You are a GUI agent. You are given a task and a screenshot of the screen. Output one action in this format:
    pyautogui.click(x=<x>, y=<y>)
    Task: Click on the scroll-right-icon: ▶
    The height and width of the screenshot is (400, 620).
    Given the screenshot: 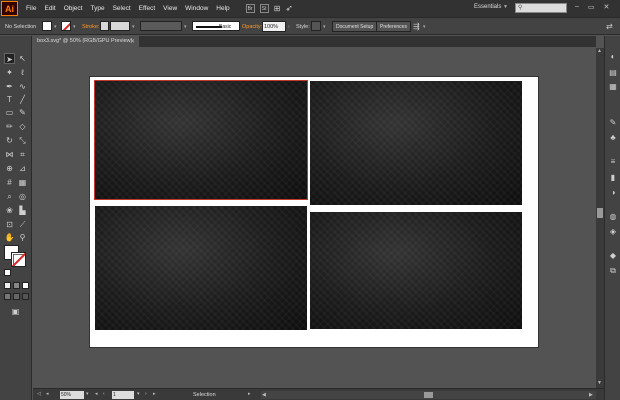 What is the action you would take?
    pyautogui.click(x=591, y=395)
    